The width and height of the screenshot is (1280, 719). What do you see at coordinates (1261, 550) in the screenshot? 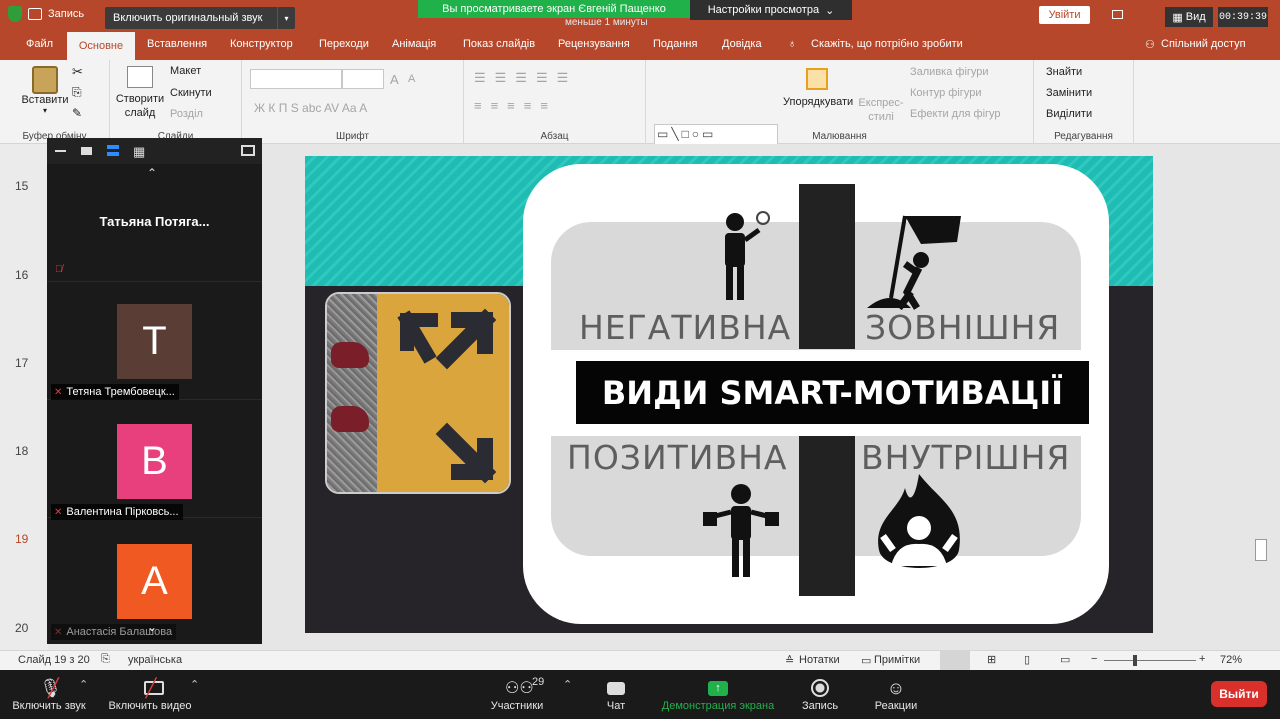
I see `scrollbar-thumb` at bounding box center [1261, 550].